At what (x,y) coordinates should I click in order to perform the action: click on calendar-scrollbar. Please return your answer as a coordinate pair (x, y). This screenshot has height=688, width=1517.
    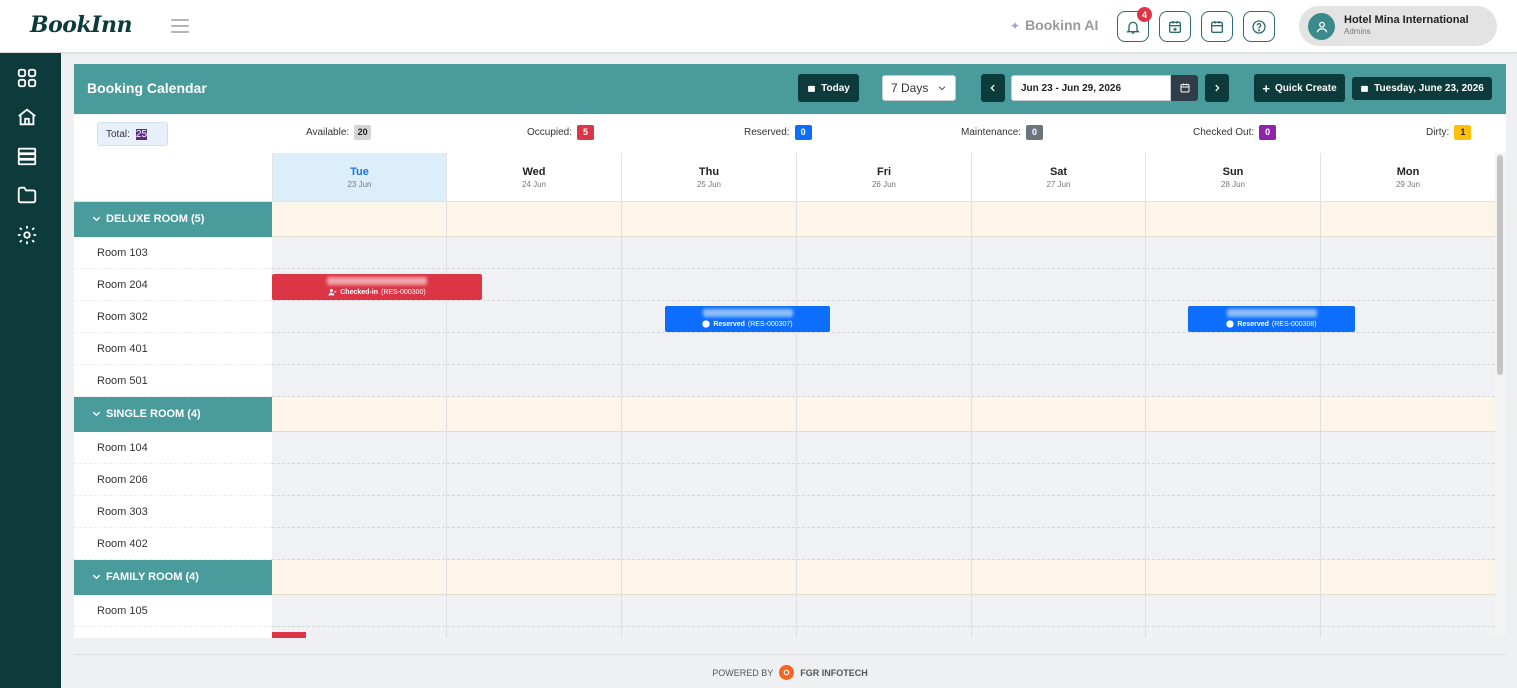
    Looking at the image, I should click on (1500, 395).